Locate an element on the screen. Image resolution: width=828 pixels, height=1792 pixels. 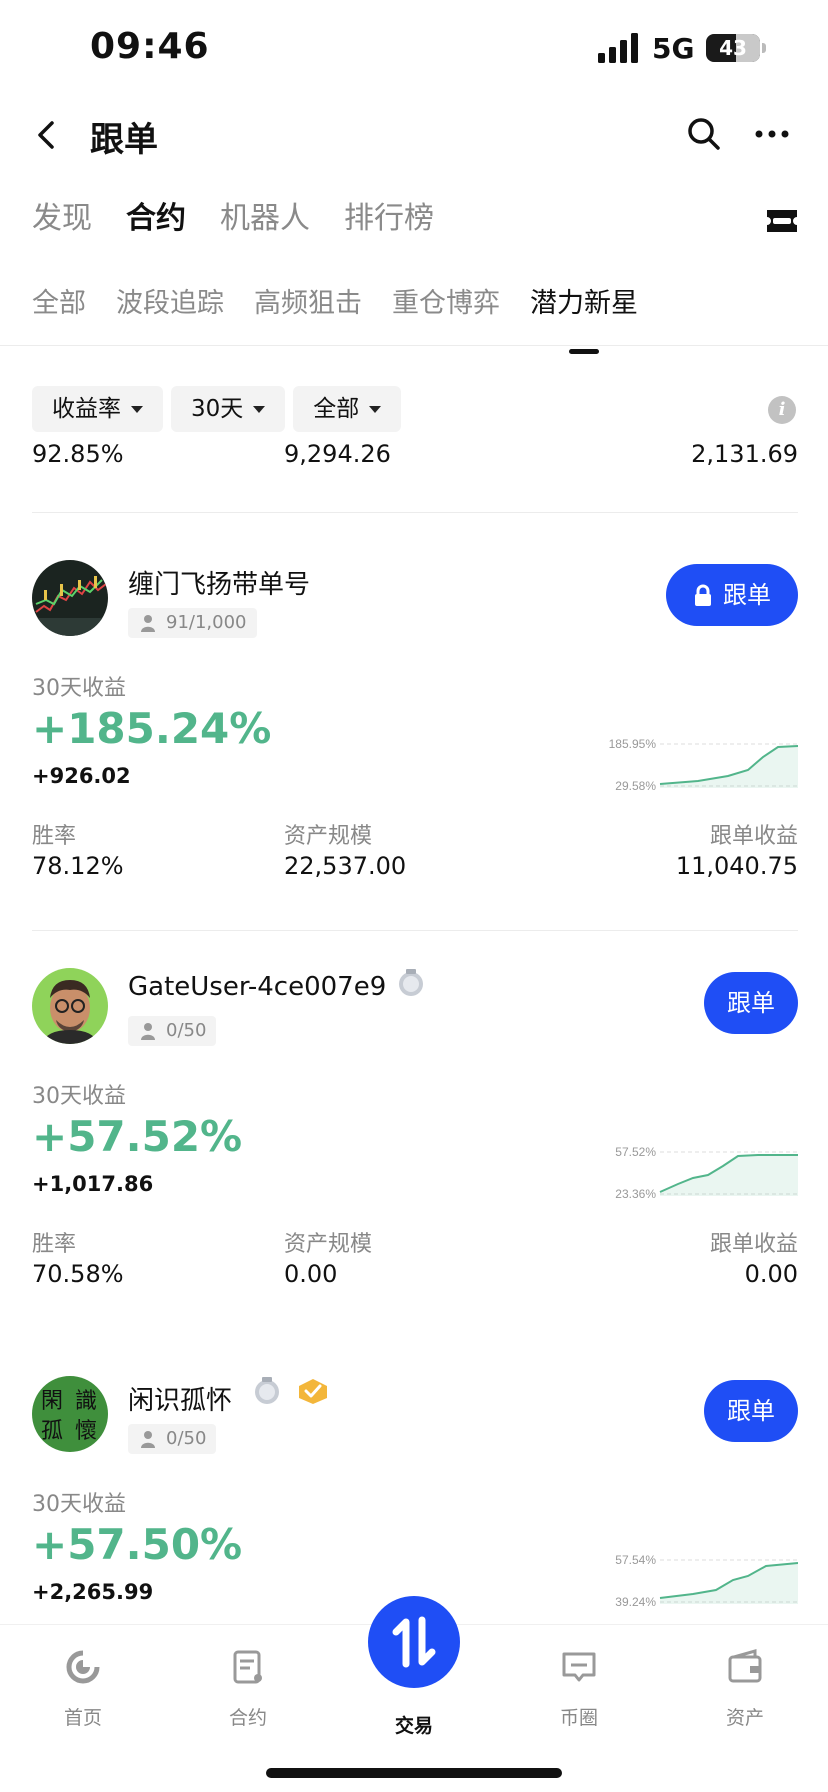
trade-icon is located at coordinates (414, 1642).